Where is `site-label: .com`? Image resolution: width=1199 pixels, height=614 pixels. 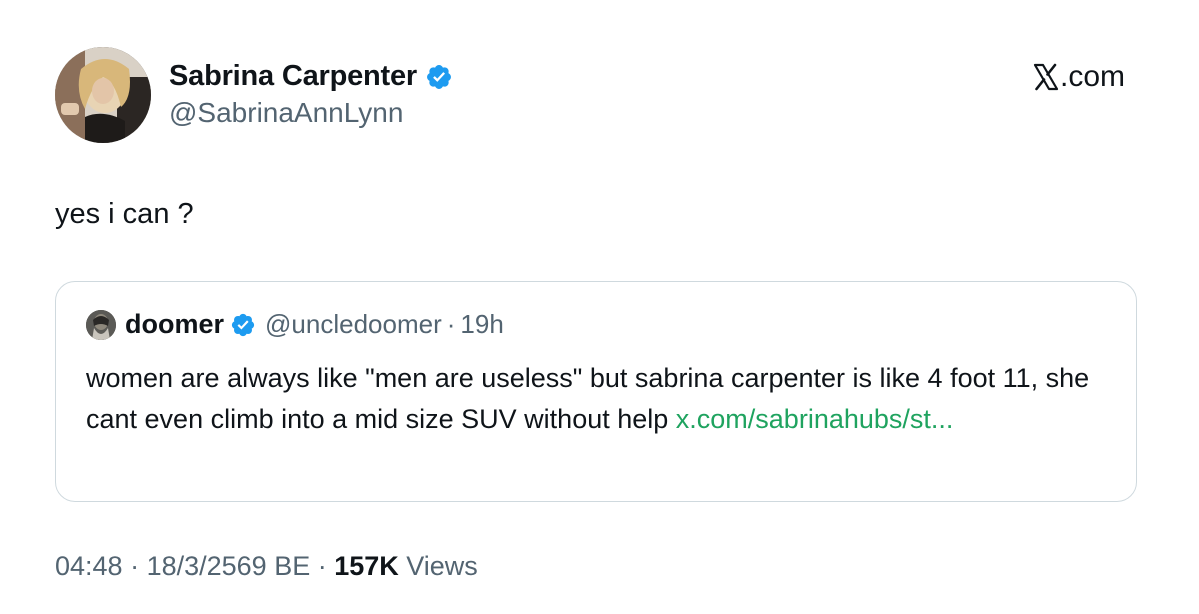
site-label: .com is located at coordinates (1092, 76).